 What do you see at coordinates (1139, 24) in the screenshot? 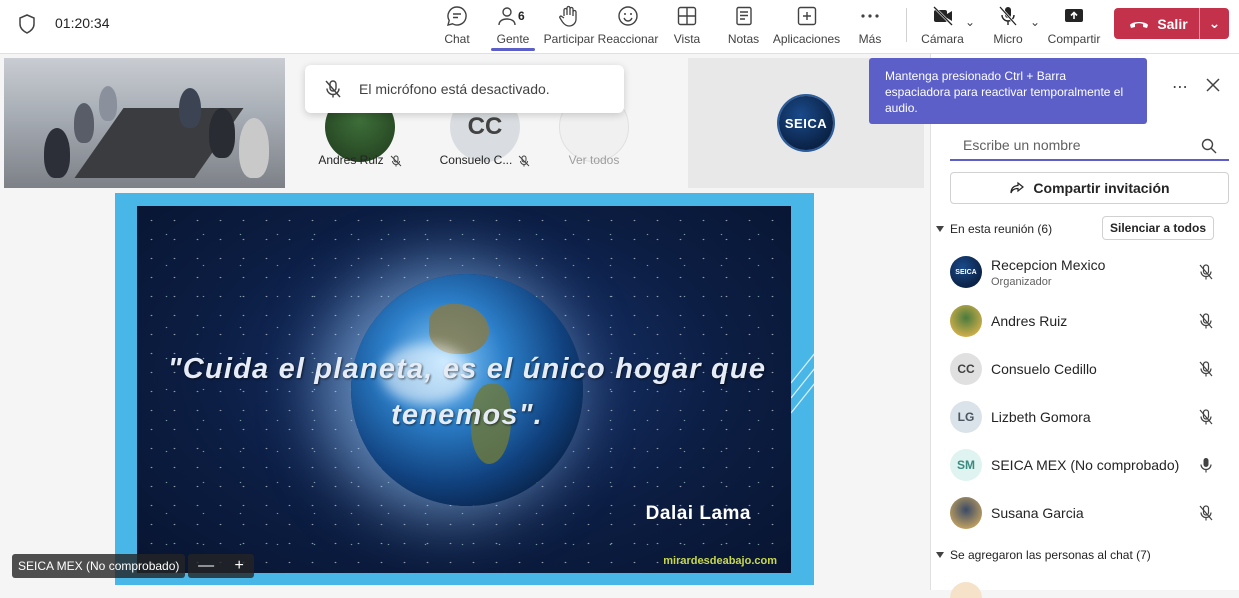
I see `hang-up-icon` at bounding box center [1139, 24].